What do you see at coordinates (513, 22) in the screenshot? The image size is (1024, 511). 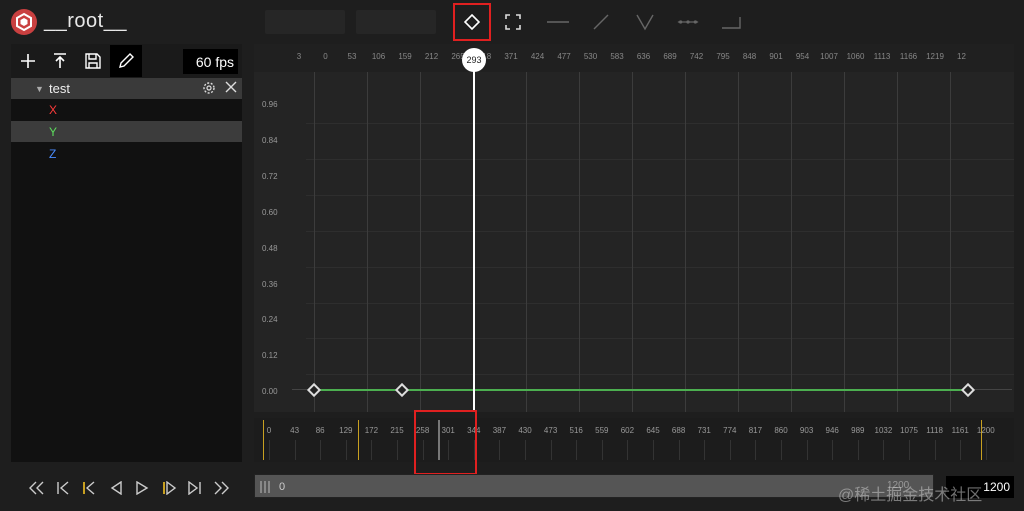 I see `fit-view-button` at bounding box center [513, 22].